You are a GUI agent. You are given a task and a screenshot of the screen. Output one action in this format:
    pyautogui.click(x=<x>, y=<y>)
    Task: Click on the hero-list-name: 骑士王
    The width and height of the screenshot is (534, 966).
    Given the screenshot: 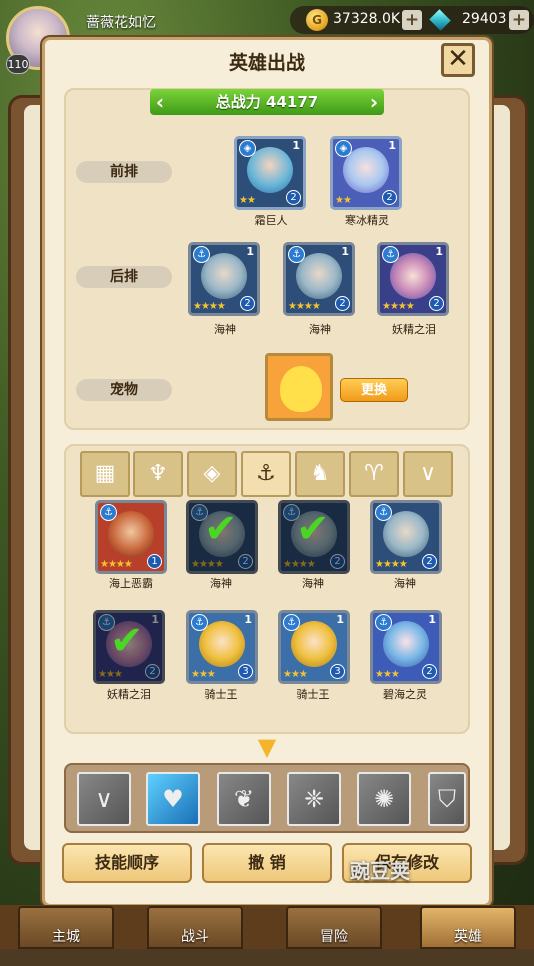 What is the action you would take?
    pyautogui.click(x=221, y=694)
    